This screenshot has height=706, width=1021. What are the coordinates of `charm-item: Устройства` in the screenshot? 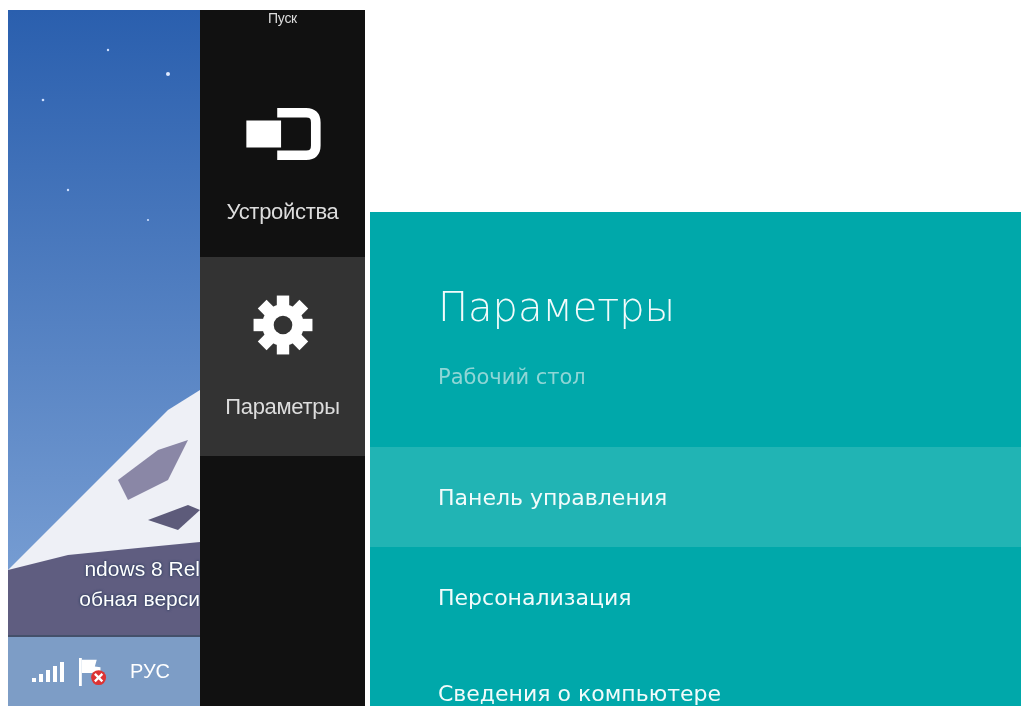 It's located at (282, 143).